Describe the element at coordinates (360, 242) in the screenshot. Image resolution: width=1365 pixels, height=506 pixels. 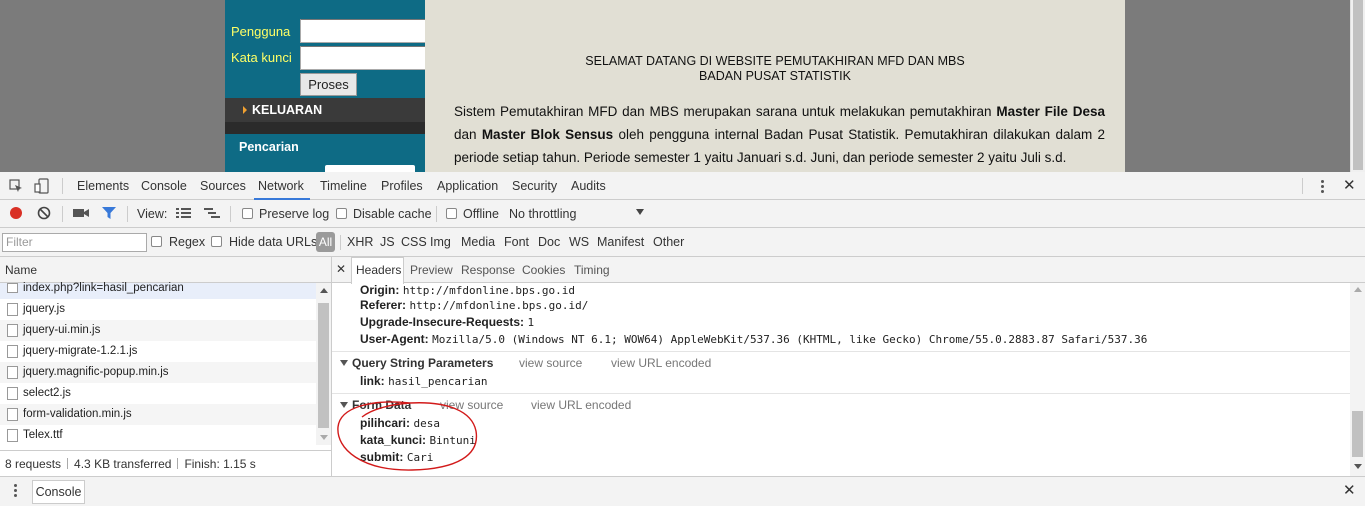
I see `type-filter-xhr: XHR` at that location.